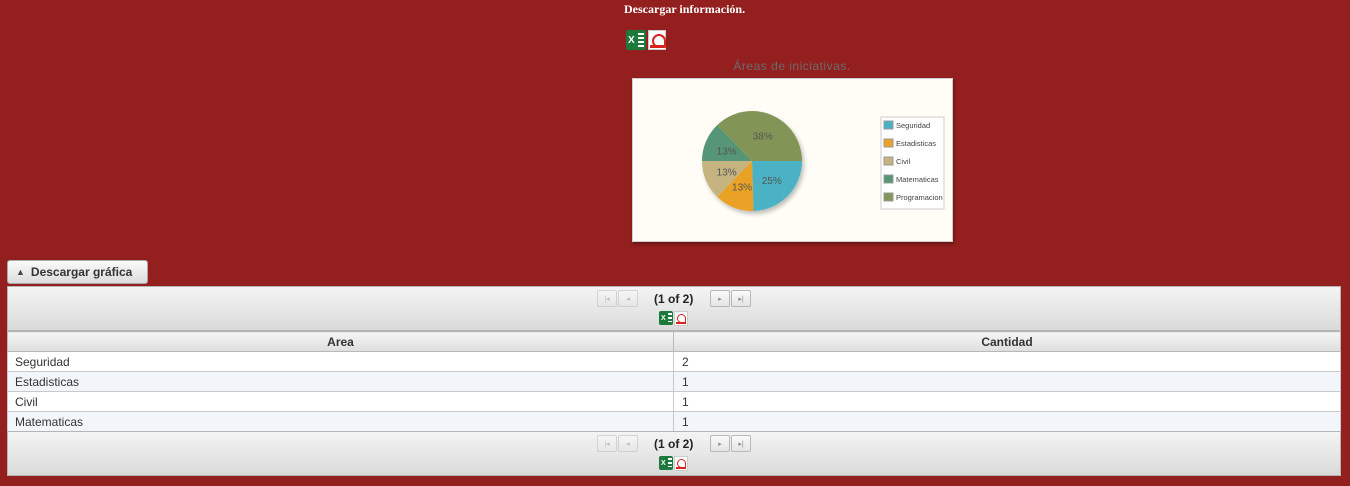 This screenshot has width=1350, height=486. I want to click on cell-area: Matematicas, so click(340, 421).